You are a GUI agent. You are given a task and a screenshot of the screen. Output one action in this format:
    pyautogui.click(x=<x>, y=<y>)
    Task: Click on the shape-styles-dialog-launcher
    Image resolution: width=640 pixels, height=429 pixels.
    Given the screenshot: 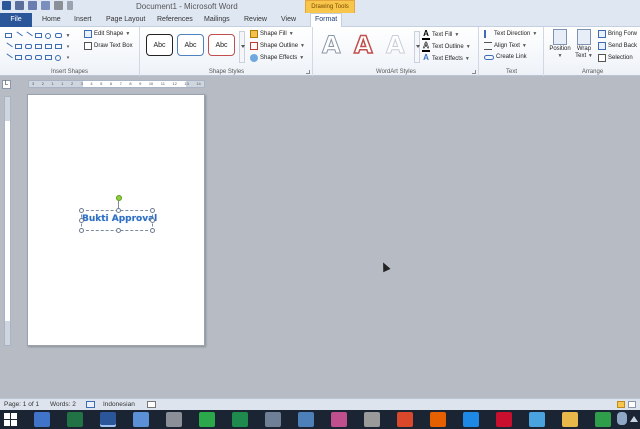 What is the action you would take?
    pyautogui.click(x=308, y=72)
    